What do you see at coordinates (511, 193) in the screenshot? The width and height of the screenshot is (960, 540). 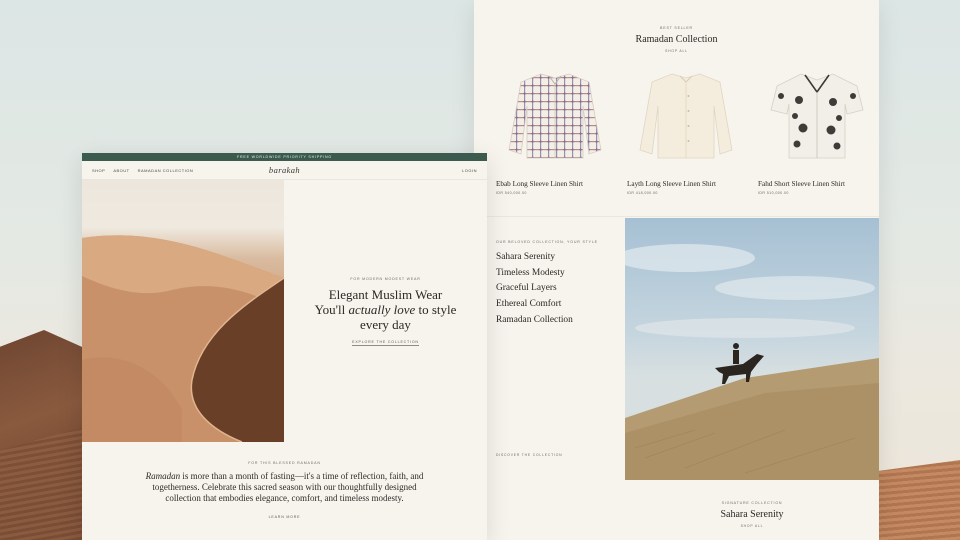 I see `product-price: IDR 540,000.00` at bounding box center [511, 193].